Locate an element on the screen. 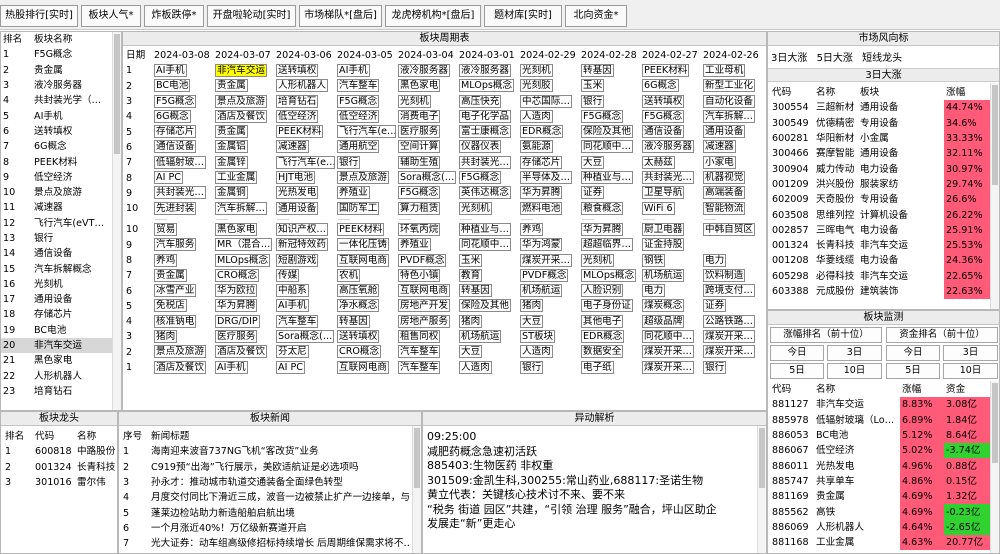 This screenshot has width=1000, height=554. cycle-cell: 富士康概念 is located at coordinates (488, 131).